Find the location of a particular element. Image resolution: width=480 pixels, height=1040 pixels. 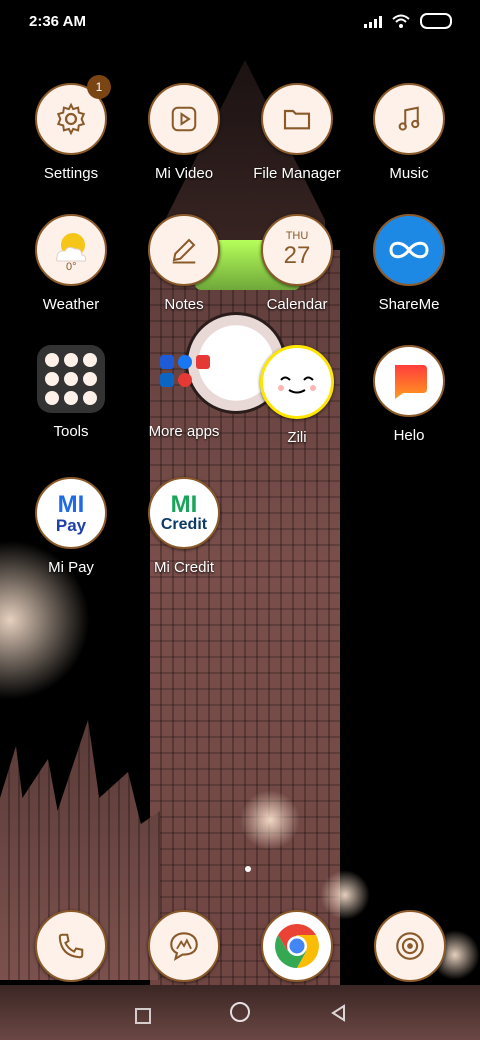

page-indicator-dot is located at coordinates (248, 869).